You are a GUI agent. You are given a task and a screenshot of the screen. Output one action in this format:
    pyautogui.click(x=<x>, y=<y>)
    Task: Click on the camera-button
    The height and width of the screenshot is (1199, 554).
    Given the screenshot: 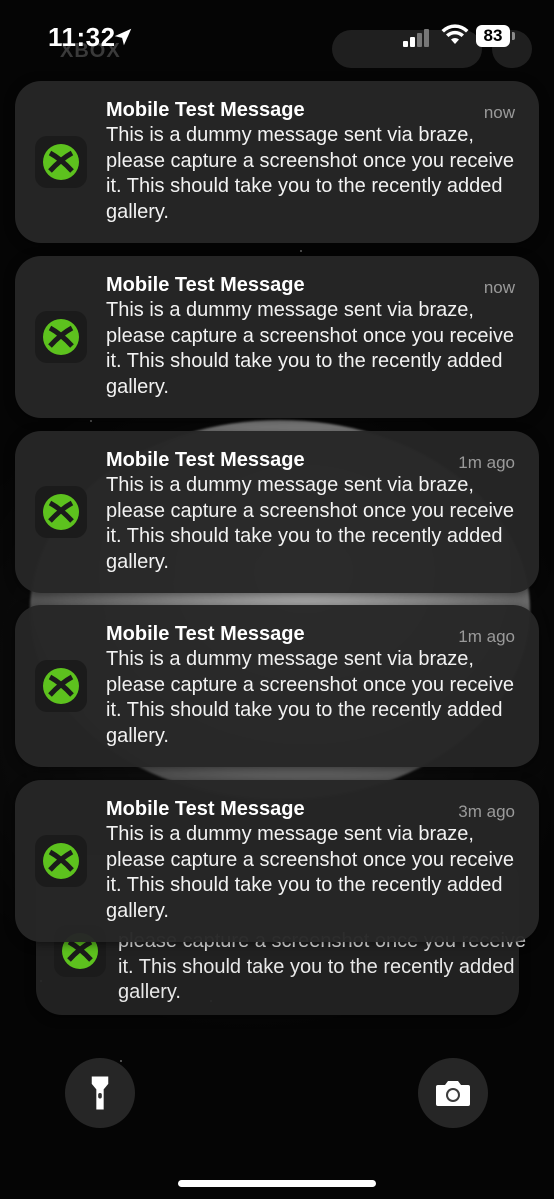 What is the action you would take?
    pyautogui.click(x=453, y=1093)
    